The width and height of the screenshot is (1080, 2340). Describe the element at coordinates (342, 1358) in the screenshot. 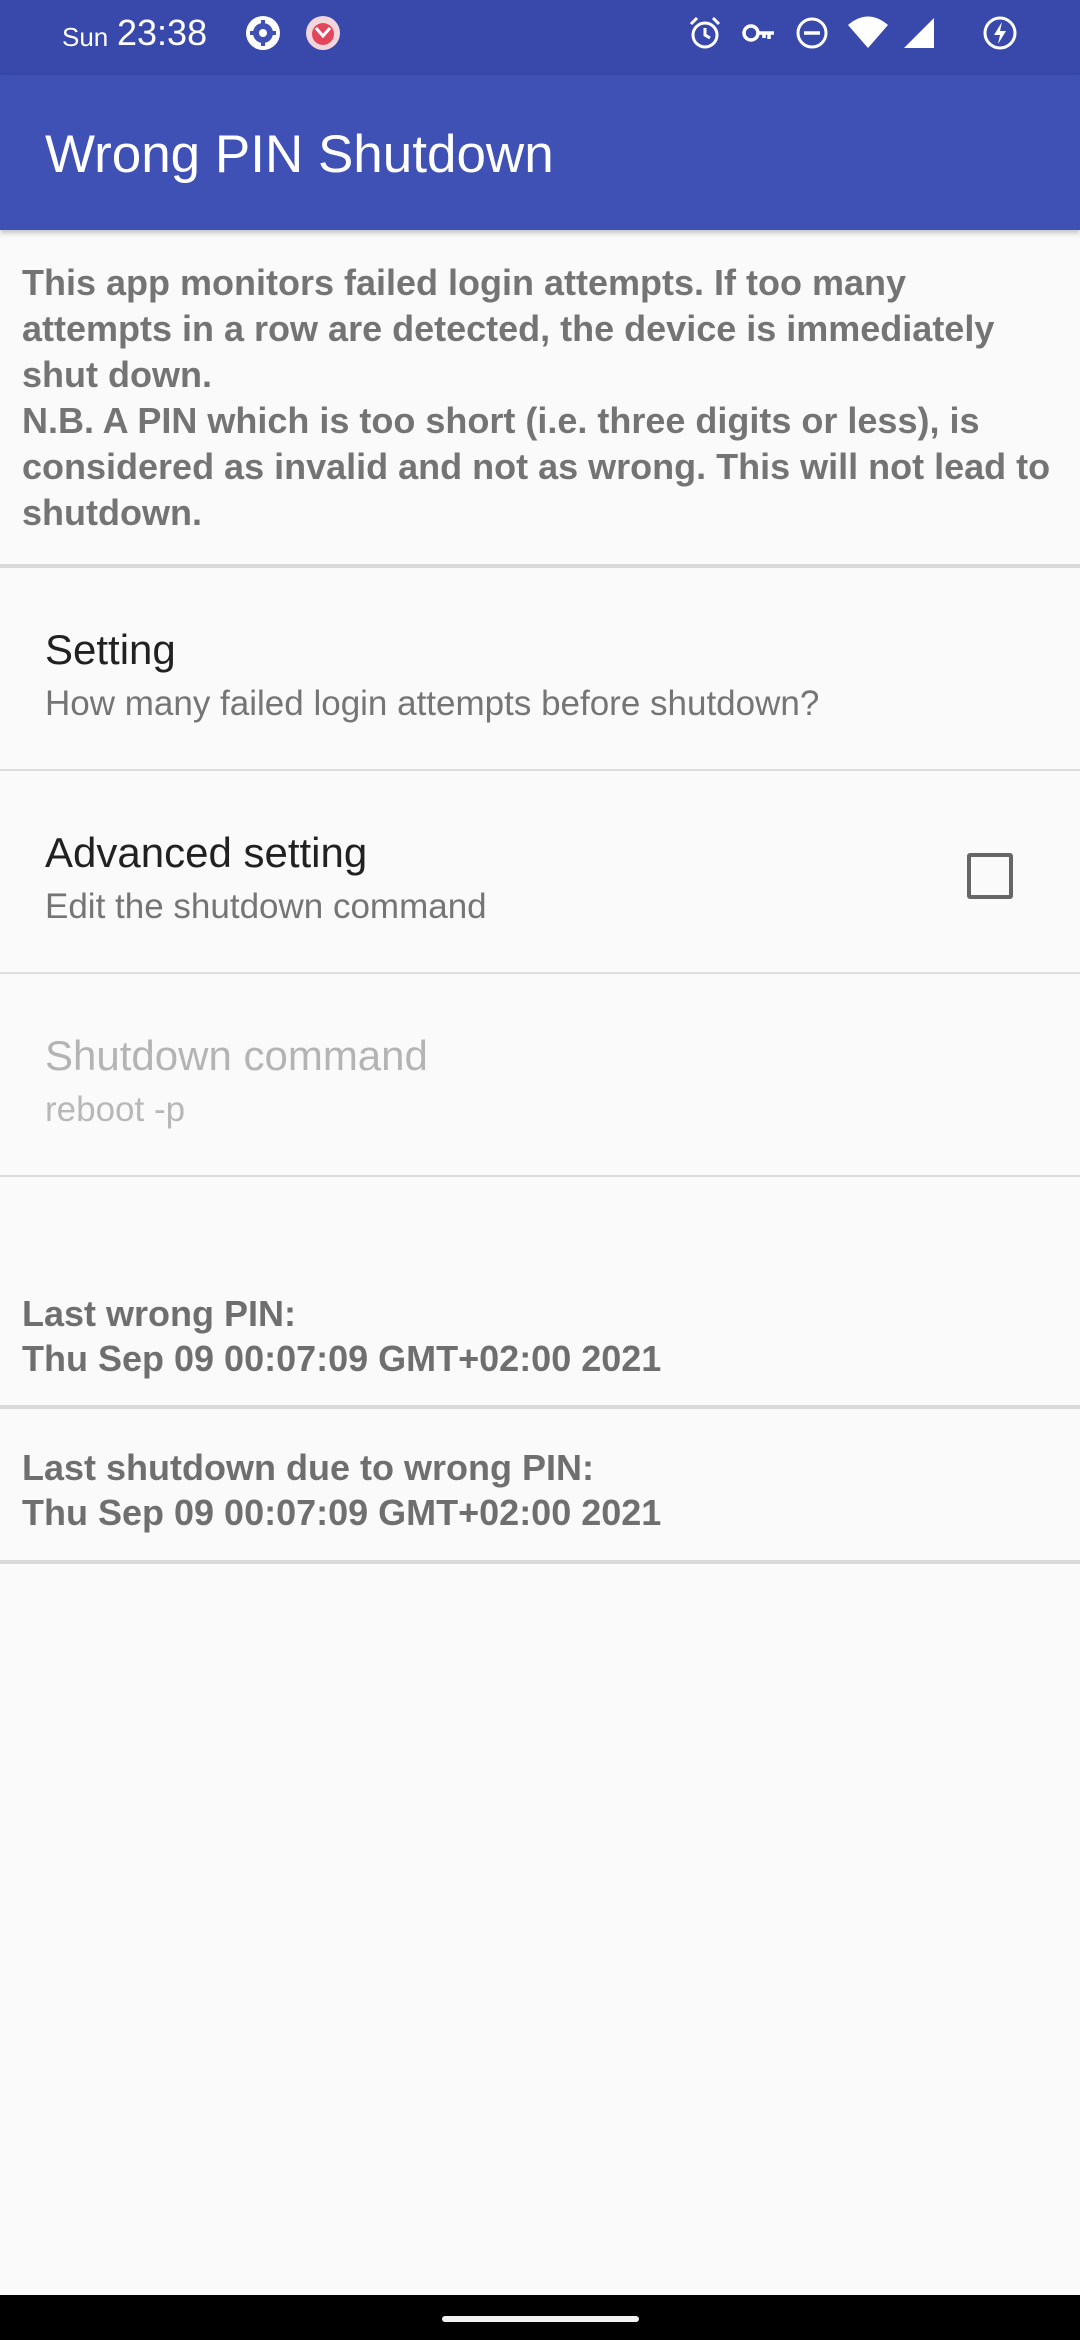

I see `last-wrong-pin-value: Thu Sep 09 00:07:09 GMT+02:00 2021` at that location.